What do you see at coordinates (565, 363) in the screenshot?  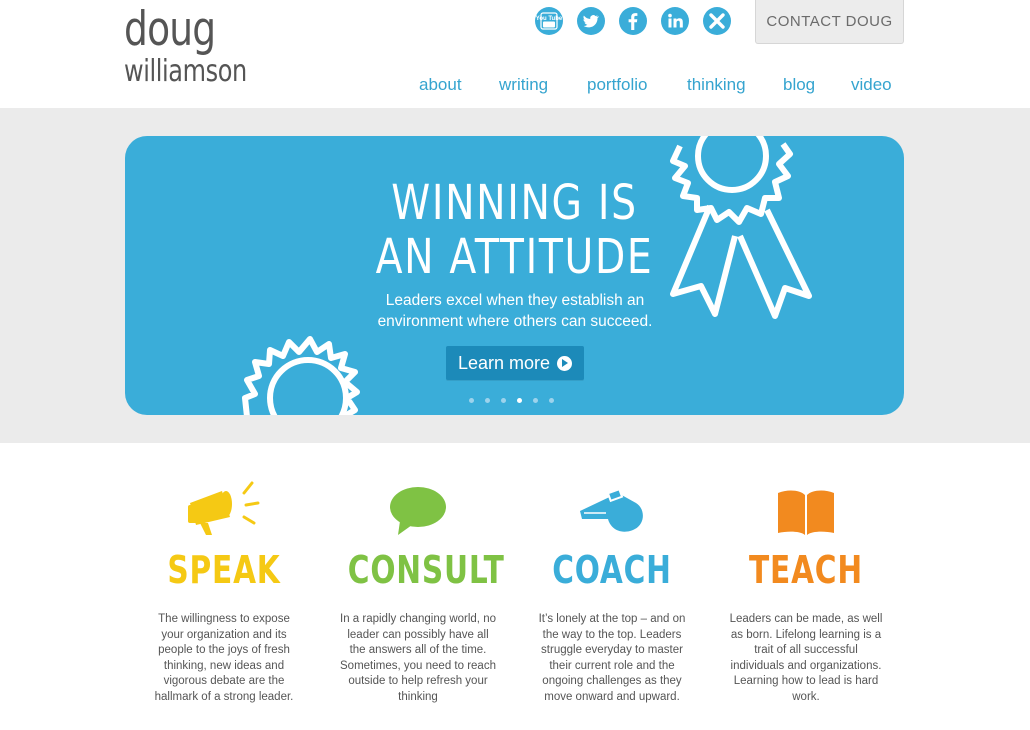 I see `play-arrow-icon` at bounding box center [565, 363].